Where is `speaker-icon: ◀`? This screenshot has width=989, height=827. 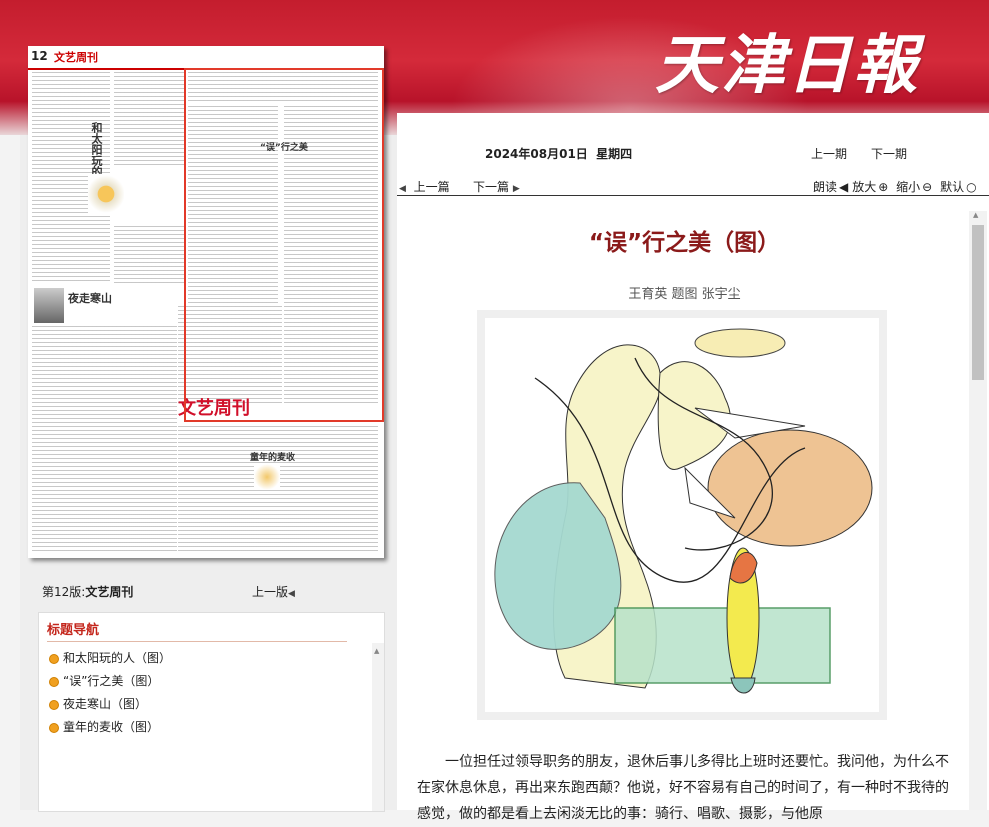
speaker-icon: ◀ is located at coordinates (844, 187).